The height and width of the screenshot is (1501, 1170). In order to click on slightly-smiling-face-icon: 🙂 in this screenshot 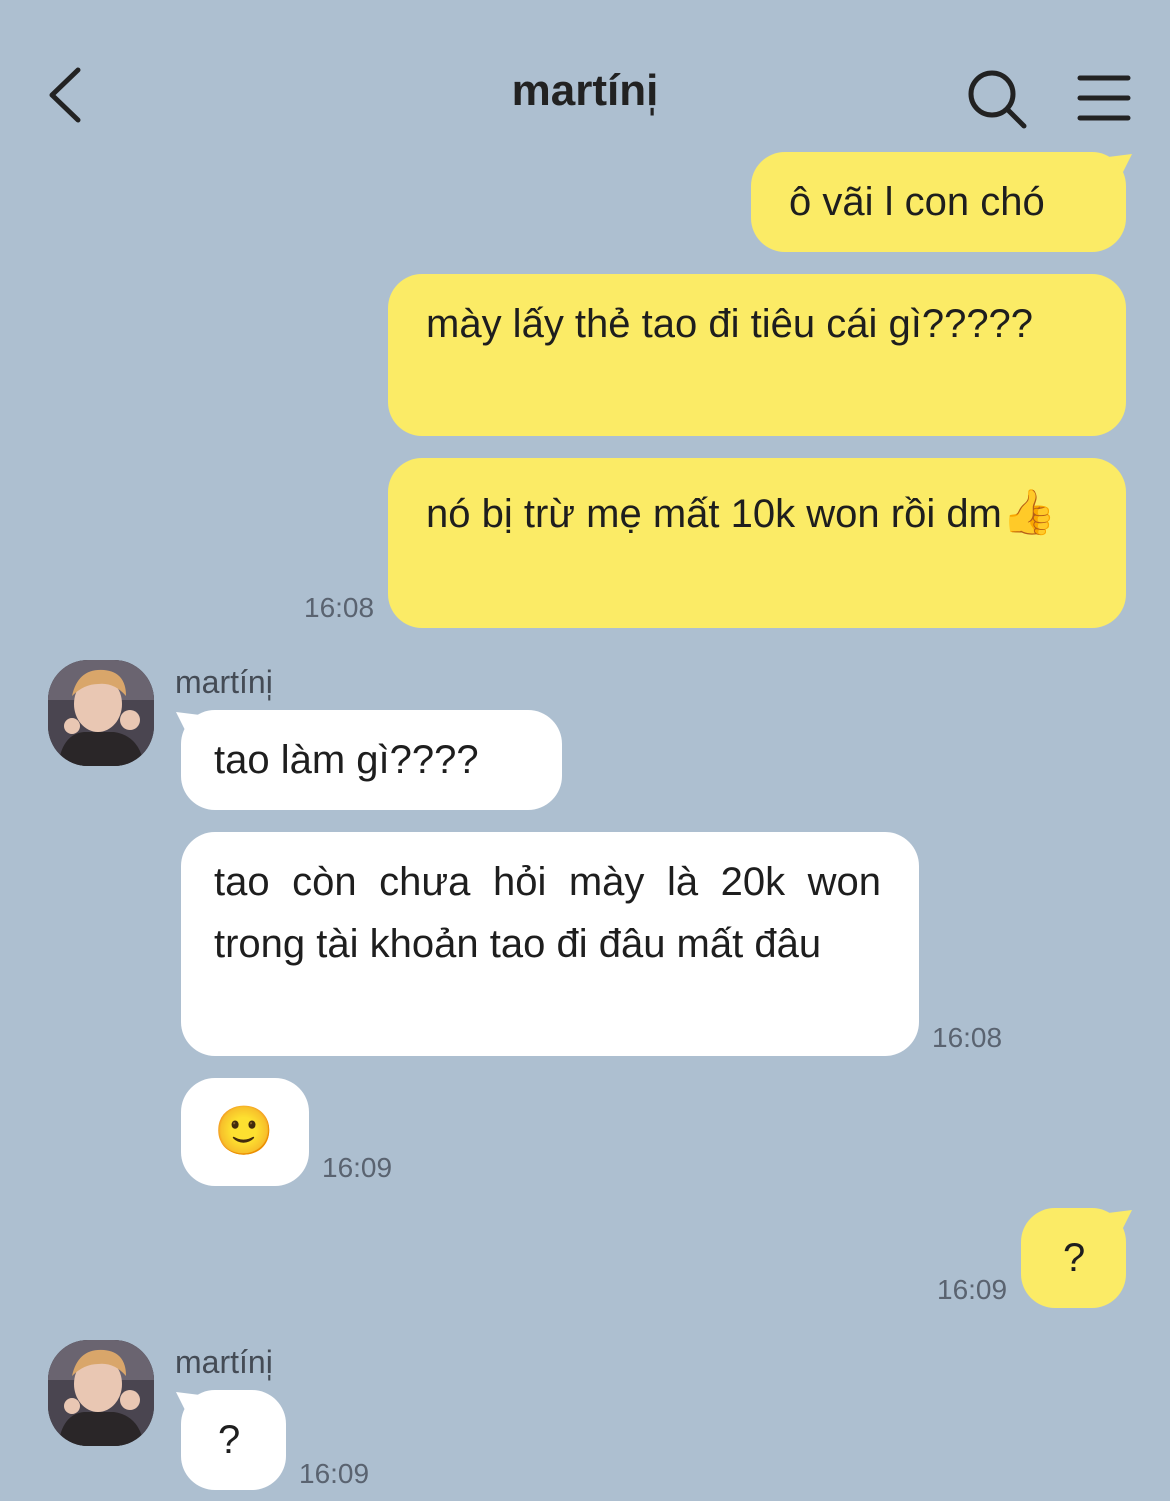, I will do `click(244, 1131)`.